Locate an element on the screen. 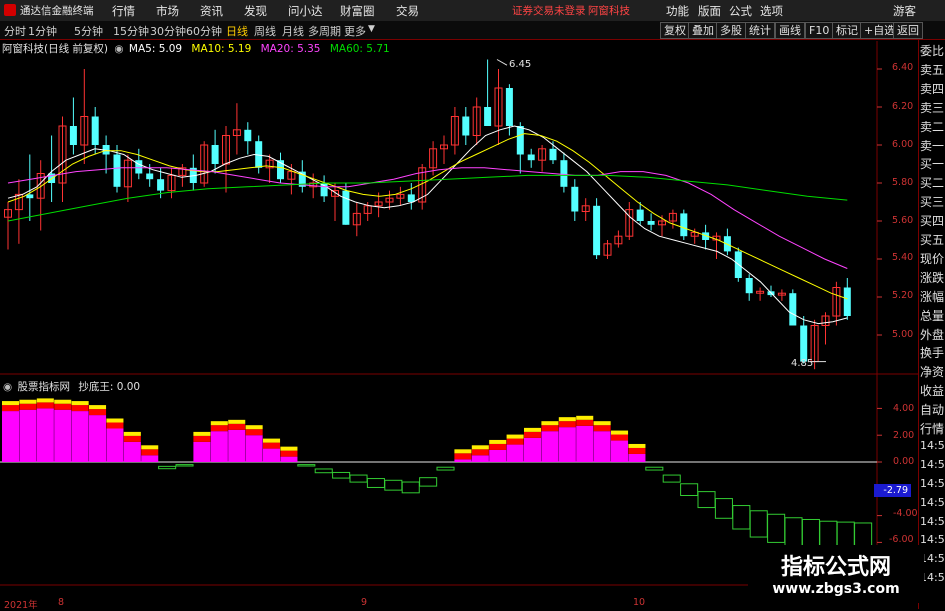  overlay-button: 叠加 is located at coordinates (703, 30).